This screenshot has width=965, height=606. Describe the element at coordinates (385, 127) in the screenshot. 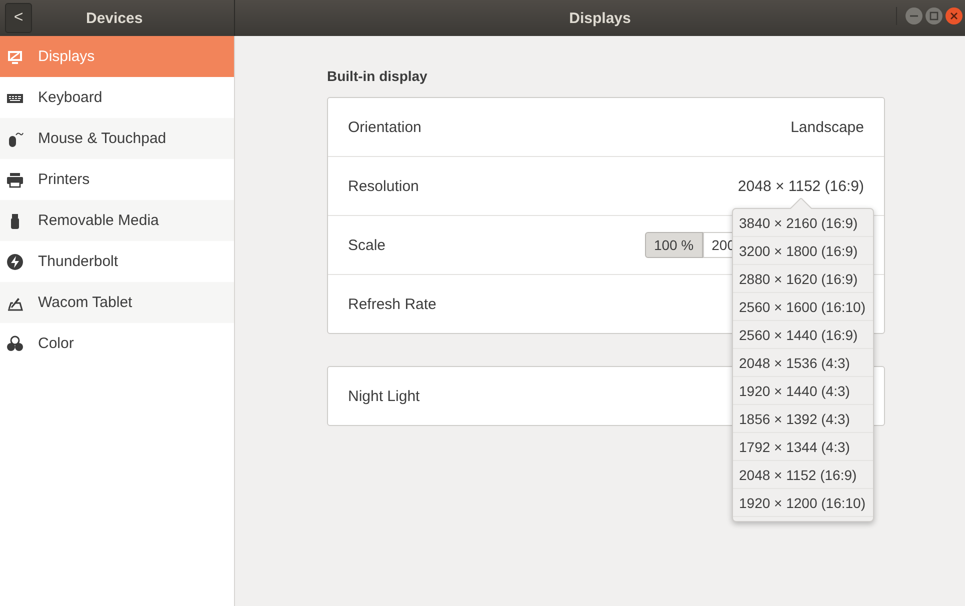

I see `setting-label: Orientation` at that location.